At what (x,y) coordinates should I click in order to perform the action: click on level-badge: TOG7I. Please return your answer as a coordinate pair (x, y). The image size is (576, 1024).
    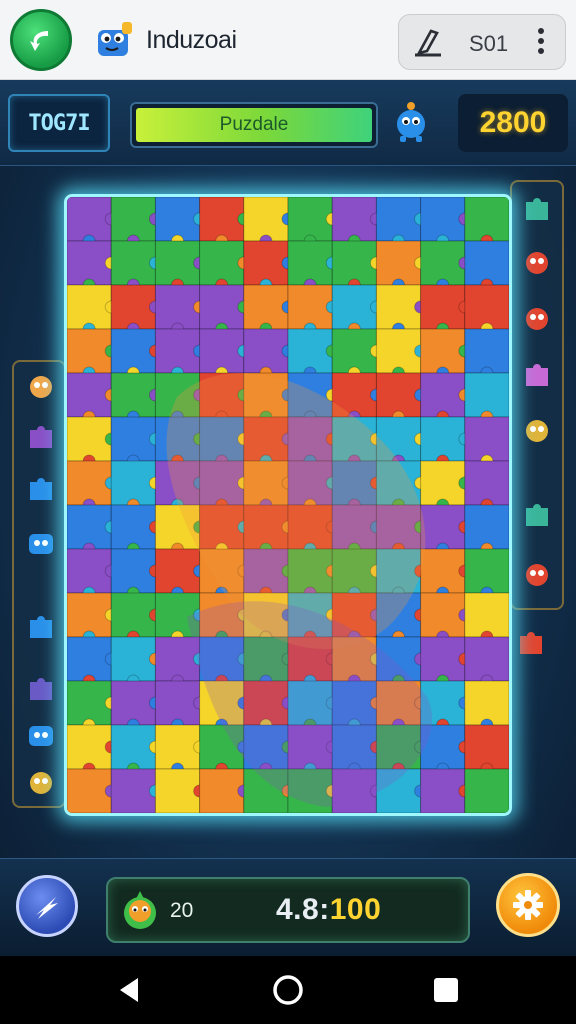
    Looking at the image, I should click on (59, 123).